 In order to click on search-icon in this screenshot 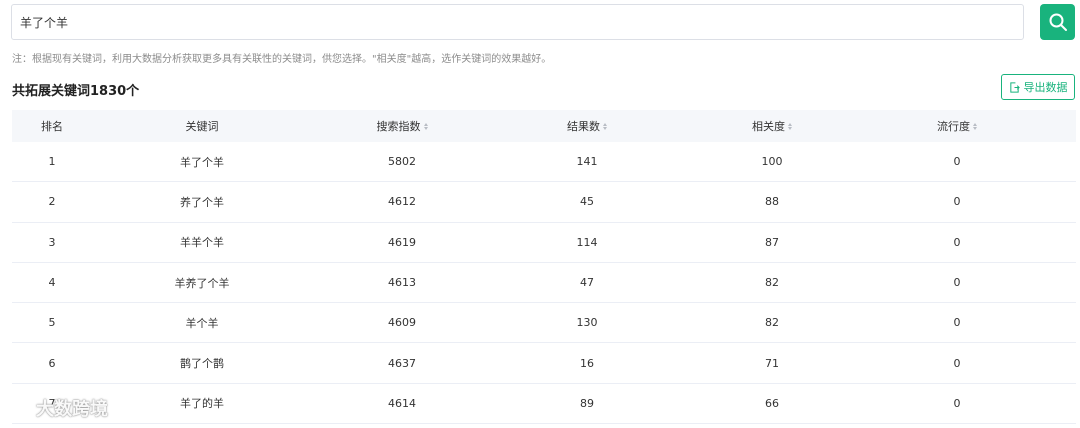, I will do `click(1058, 22)`.